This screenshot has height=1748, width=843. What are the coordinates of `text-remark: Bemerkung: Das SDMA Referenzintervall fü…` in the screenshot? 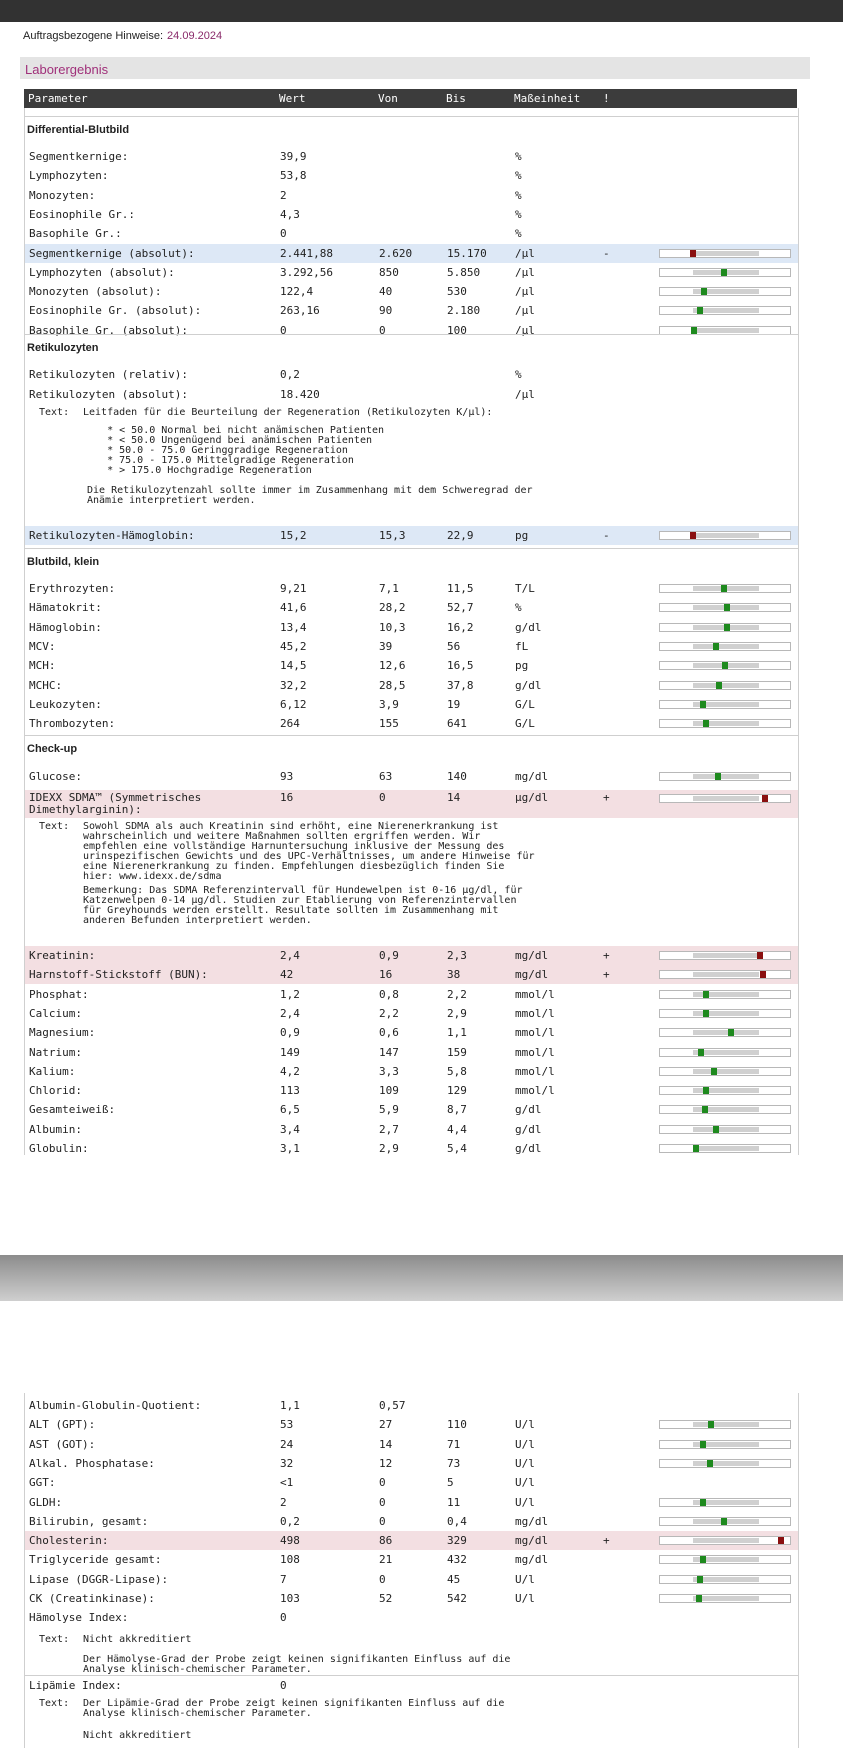 It's located at (303, 905).